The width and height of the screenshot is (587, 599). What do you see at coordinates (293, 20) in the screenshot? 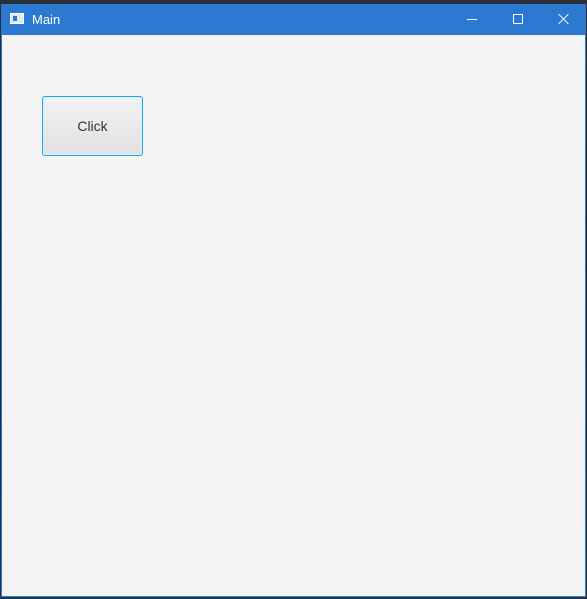
I see `title-bar: Main` at bounding box center [293, 20].